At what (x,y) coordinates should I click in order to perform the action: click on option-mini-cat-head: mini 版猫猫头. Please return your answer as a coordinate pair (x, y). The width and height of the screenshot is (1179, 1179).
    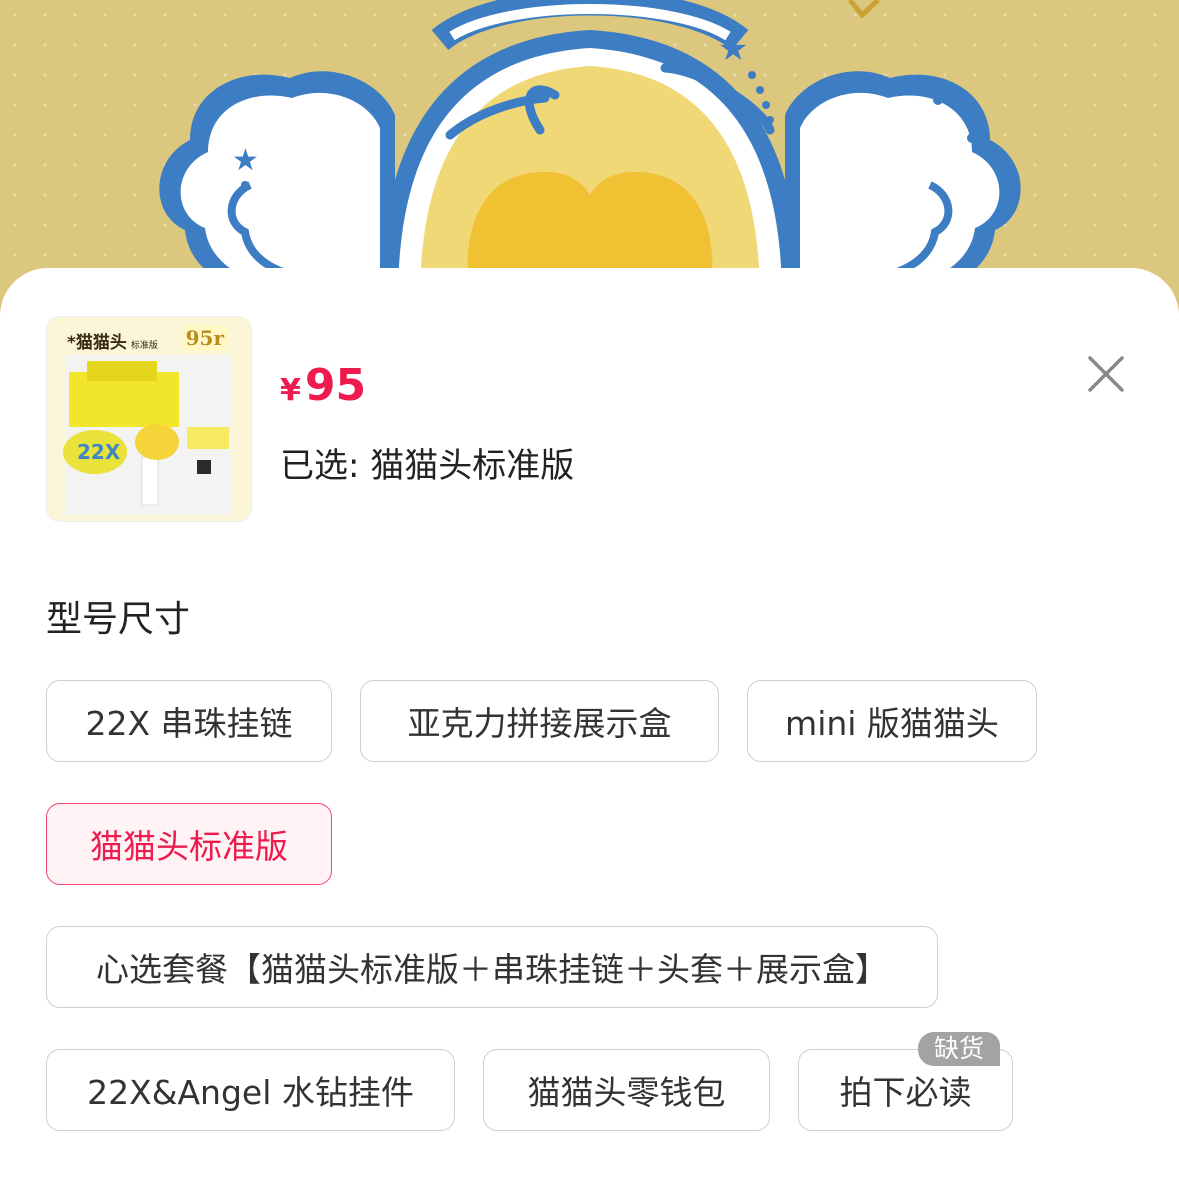
    Looking at the image, I should click on (892, 721).